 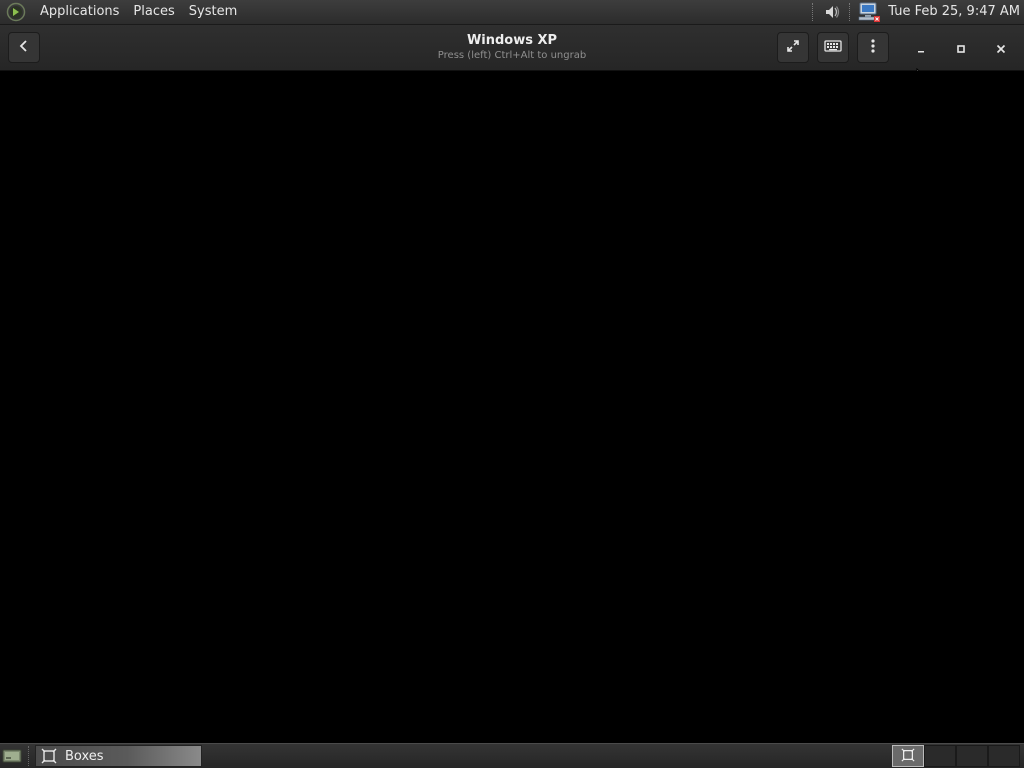 What do you see at coordinates (869, 12) in the screenshot?
I see `network-icon` at bounding box center [869, 12].